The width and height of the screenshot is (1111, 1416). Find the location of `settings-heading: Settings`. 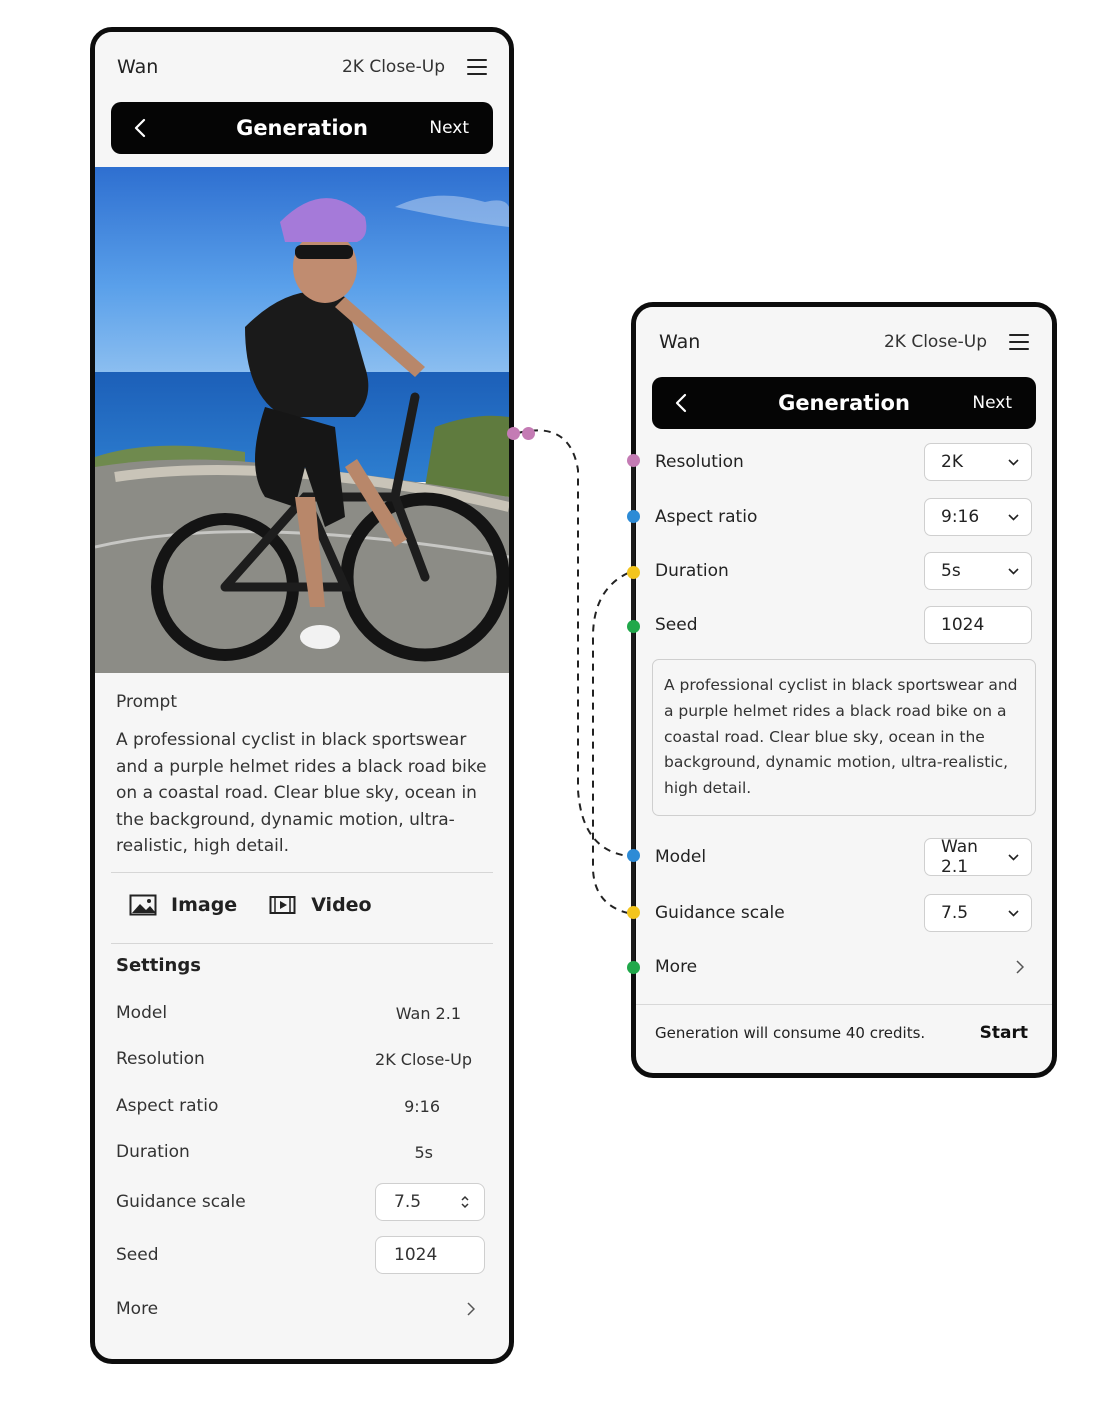

settings-heading: Settings is located at coordinates (158, 965).